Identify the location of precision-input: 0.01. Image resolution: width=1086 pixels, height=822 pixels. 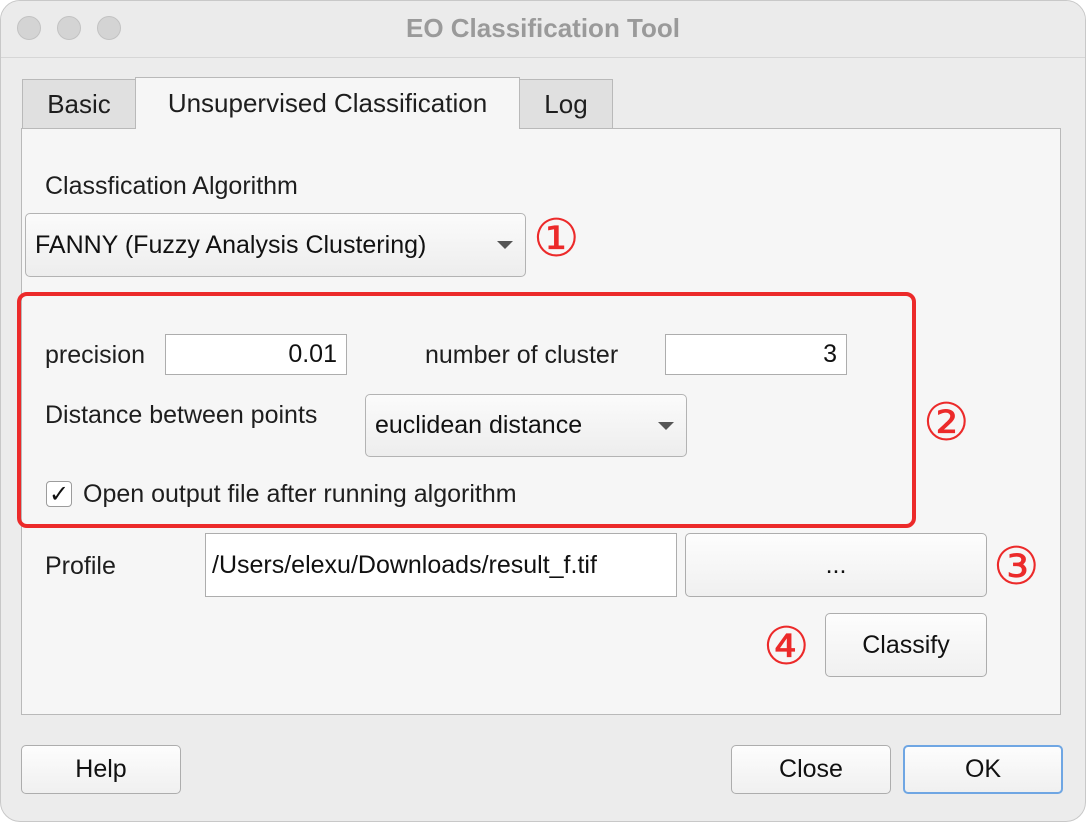
(256, 354).